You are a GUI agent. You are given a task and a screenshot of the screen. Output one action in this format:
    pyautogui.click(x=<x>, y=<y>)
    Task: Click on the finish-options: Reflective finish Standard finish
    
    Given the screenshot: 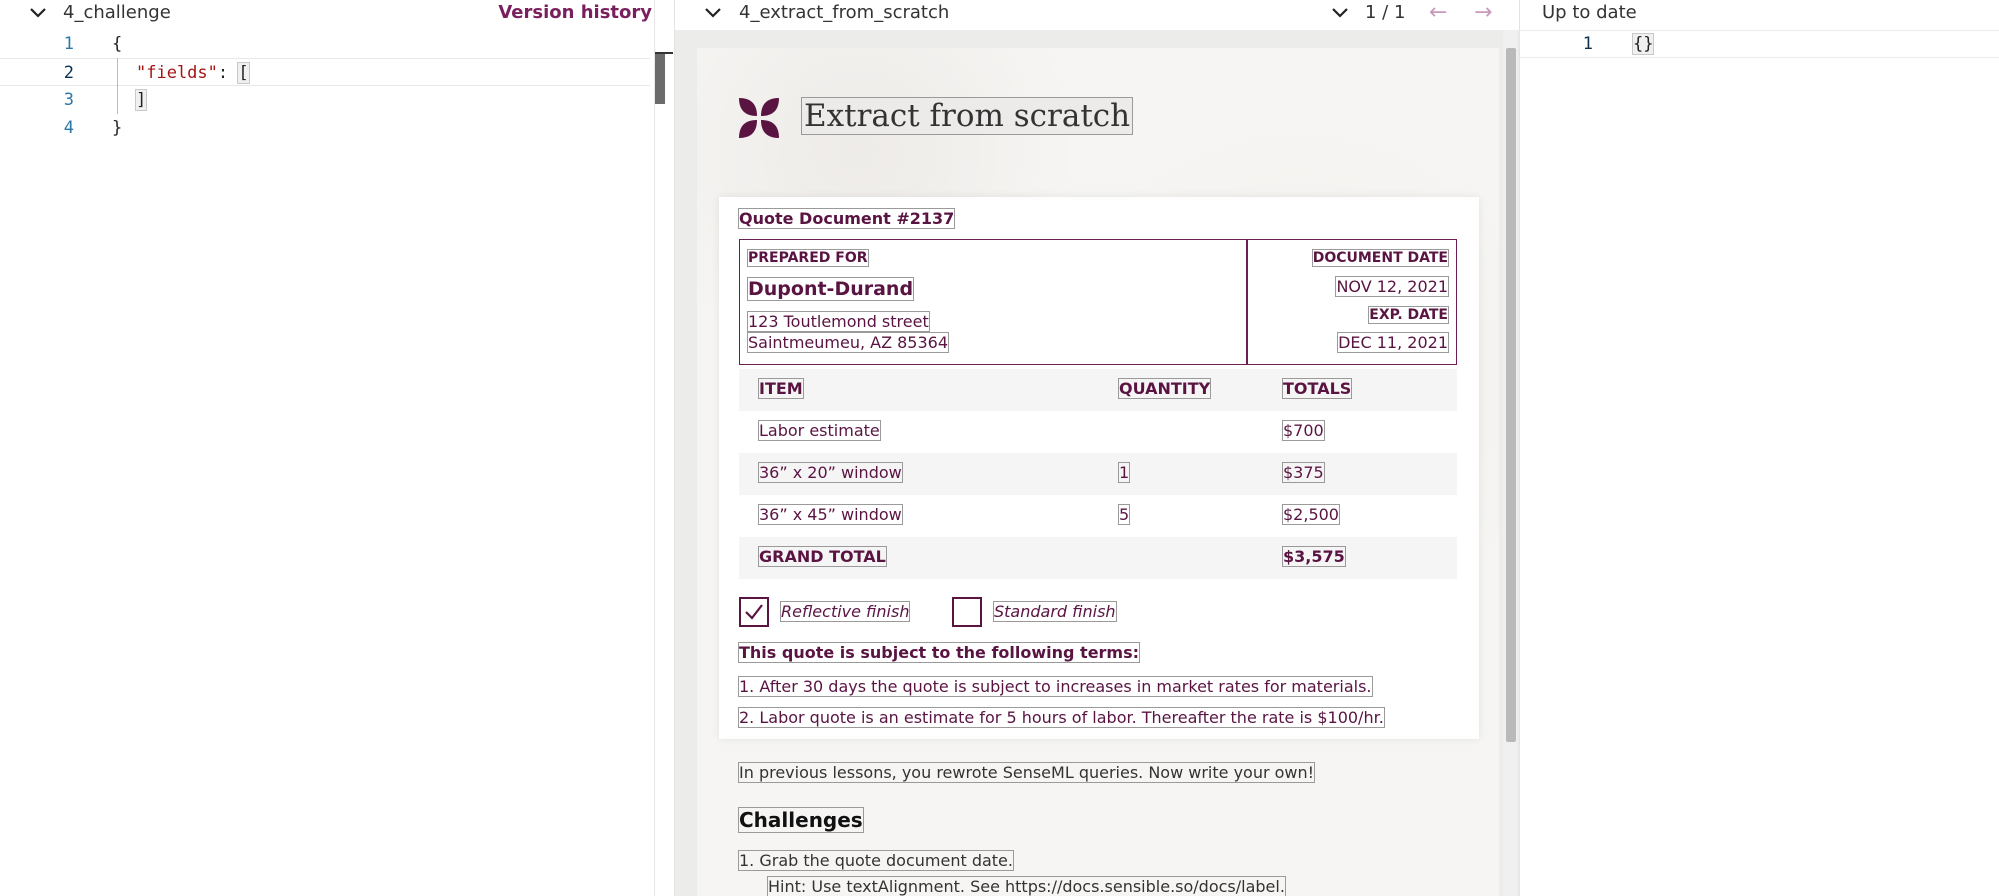 What is the action you would take?
    pyautogui.click(x=1098, y=612)
    